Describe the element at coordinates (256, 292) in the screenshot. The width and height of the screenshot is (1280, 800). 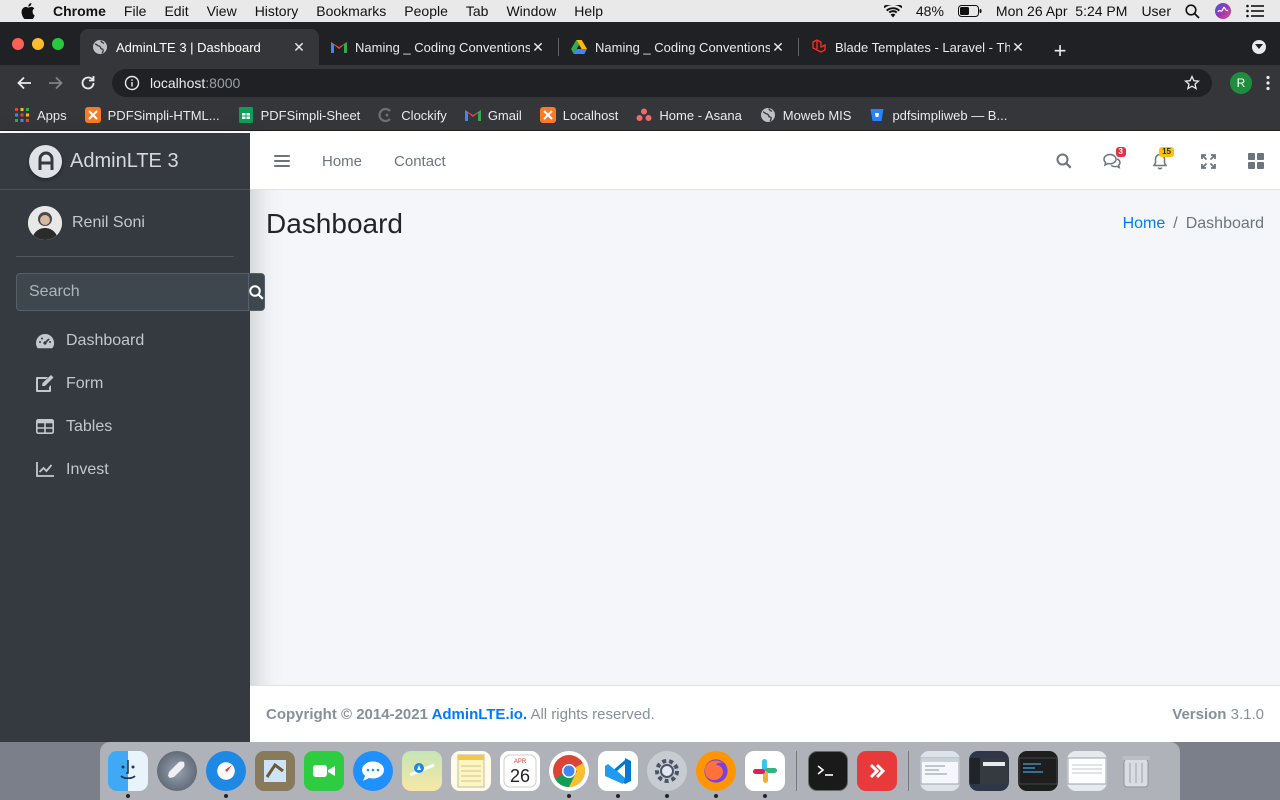
I see `sidebar-search-button` at that location.